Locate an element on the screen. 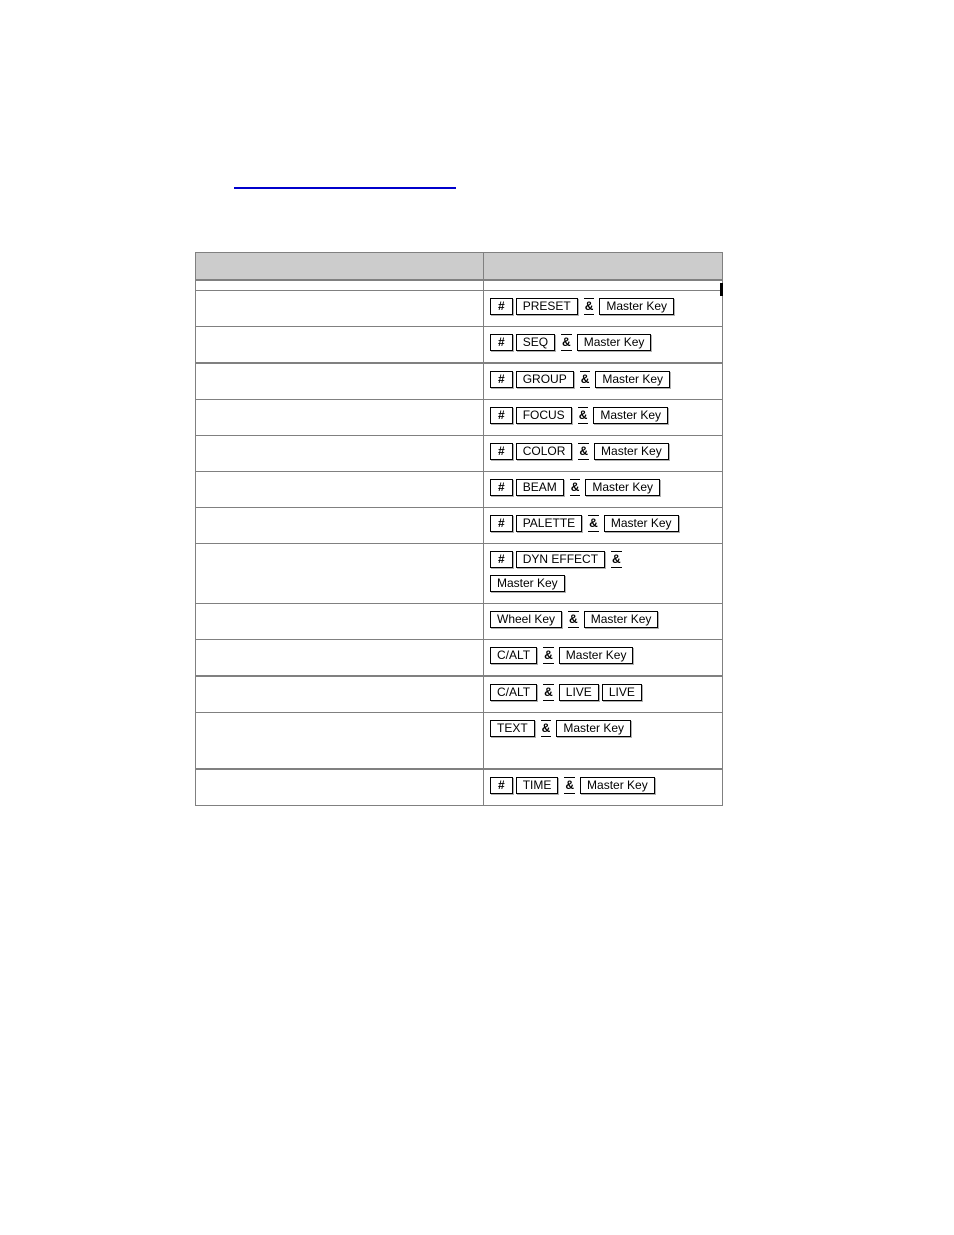  key-sequence: # FOCUS & Master Key is located at coordinates (603, 417).